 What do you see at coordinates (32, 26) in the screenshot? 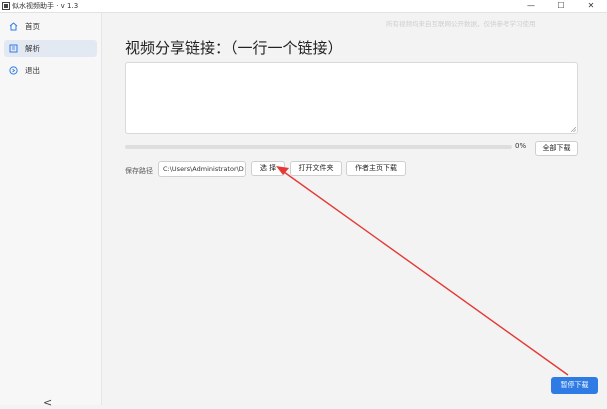
I see `sidebar-item-label: 首页` at bounding box center [32, 26].